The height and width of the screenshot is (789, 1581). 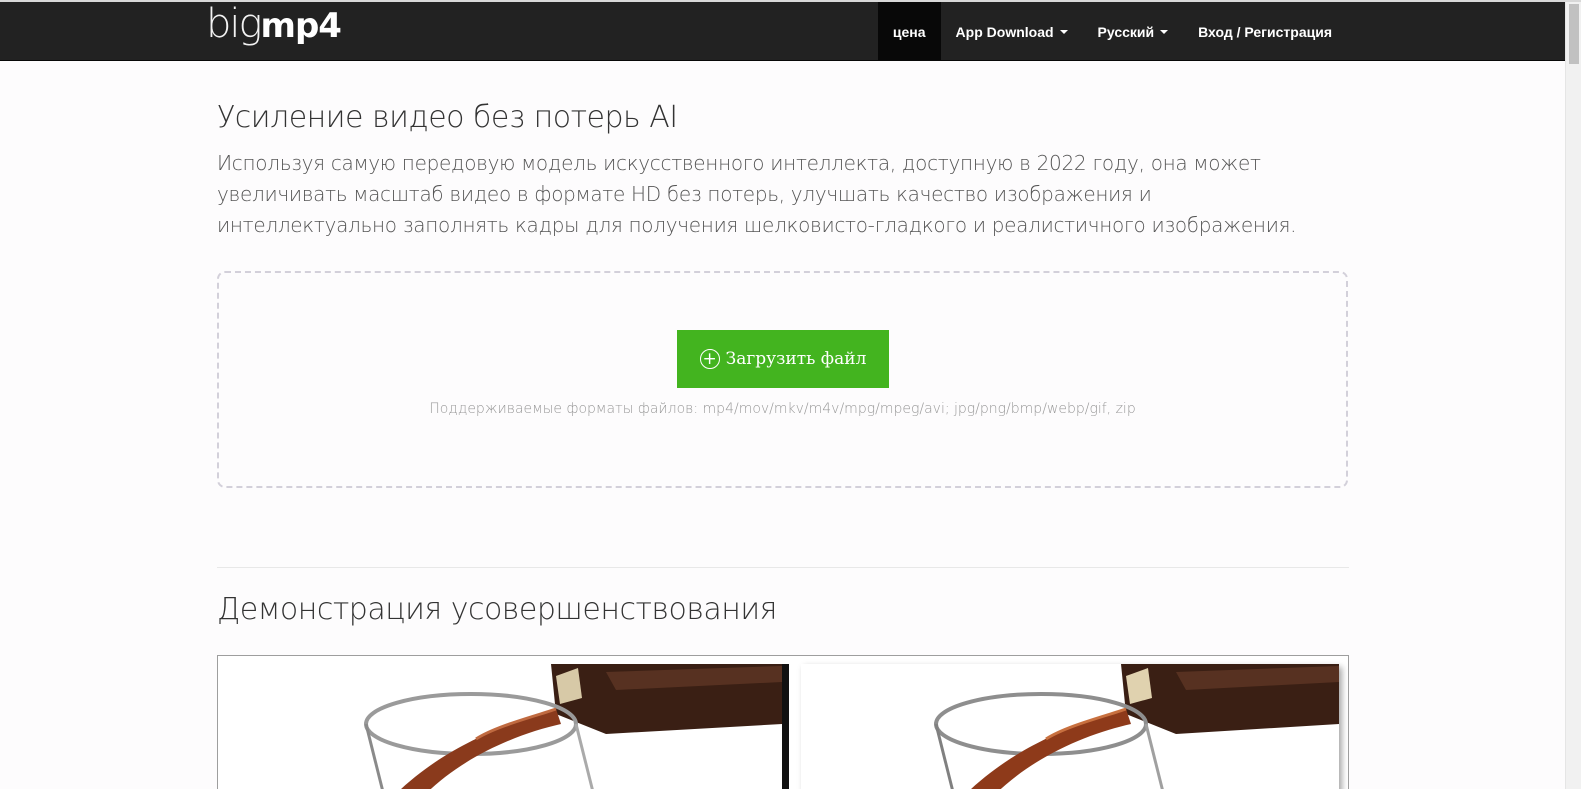 I want to click on logo-big-text: big, so click(x=234, y=24).